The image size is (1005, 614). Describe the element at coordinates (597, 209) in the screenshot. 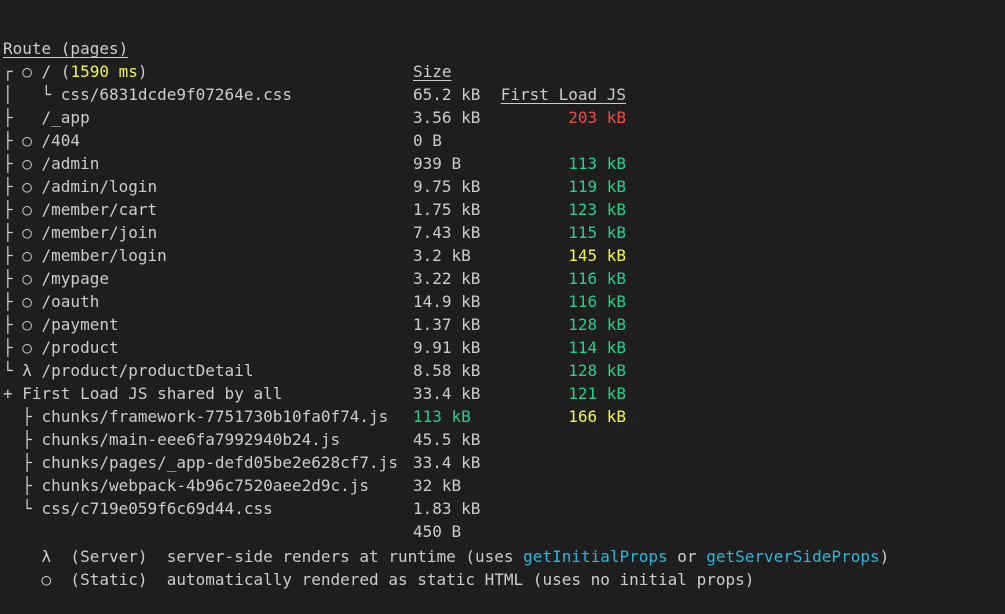

I see `route-first-load: 123 kB` at that location.